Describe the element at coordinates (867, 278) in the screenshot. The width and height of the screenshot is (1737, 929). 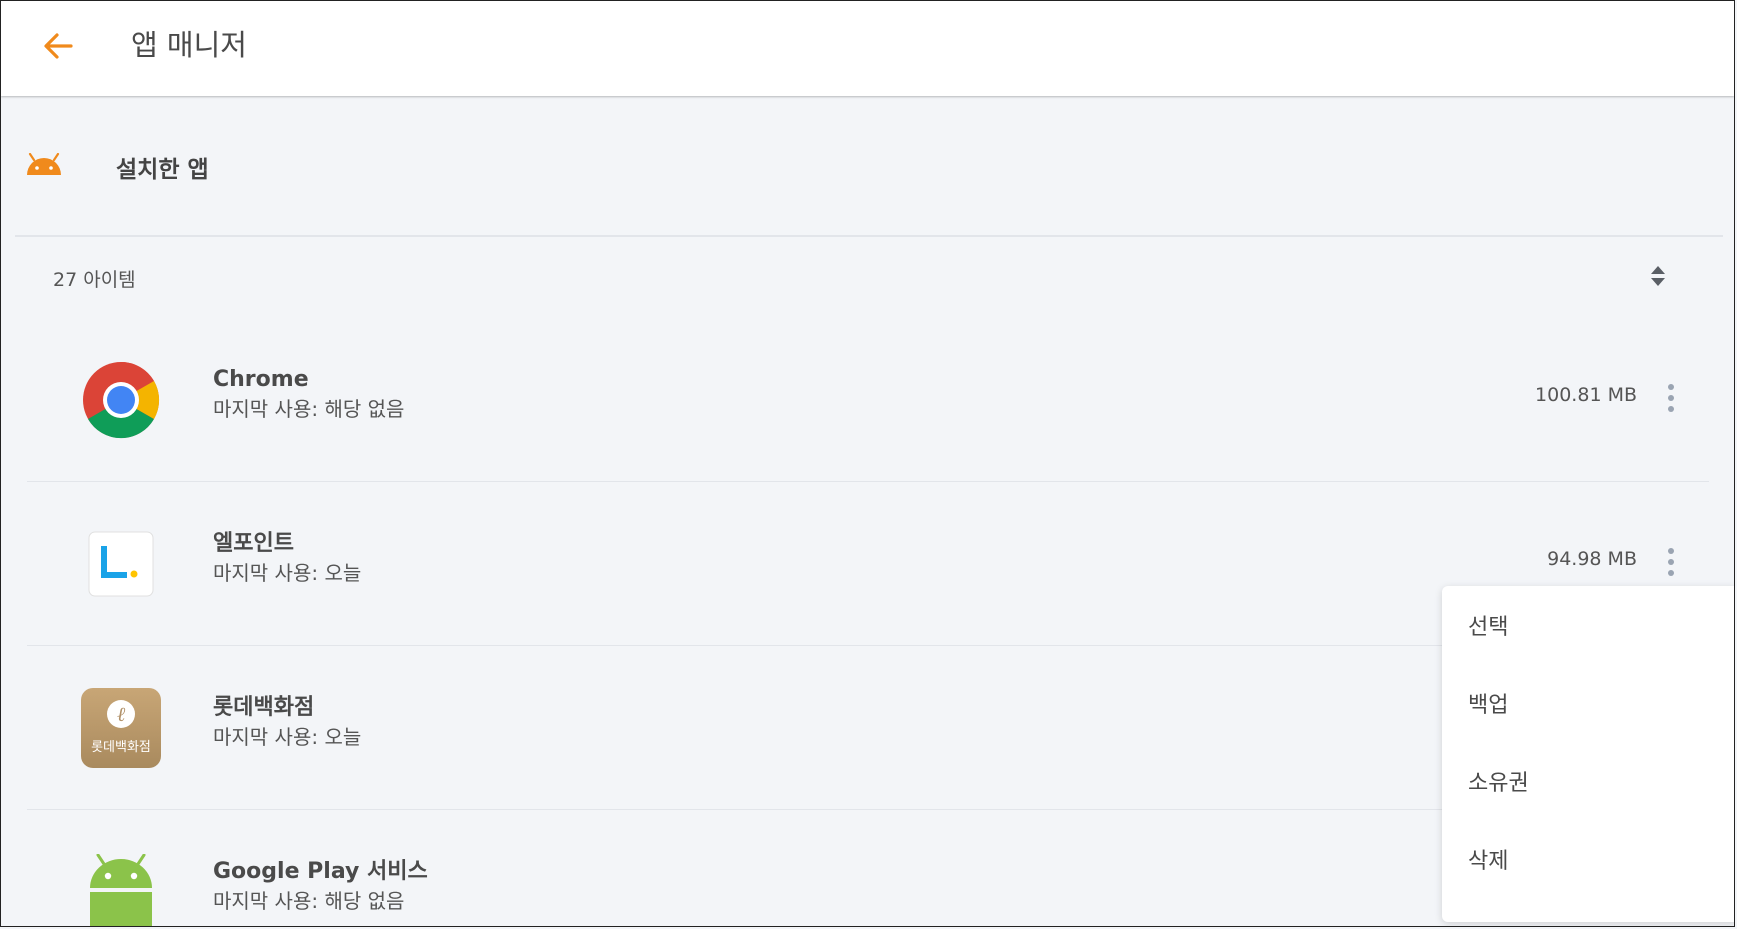
I see `list-header: 27 아이템` at that location.